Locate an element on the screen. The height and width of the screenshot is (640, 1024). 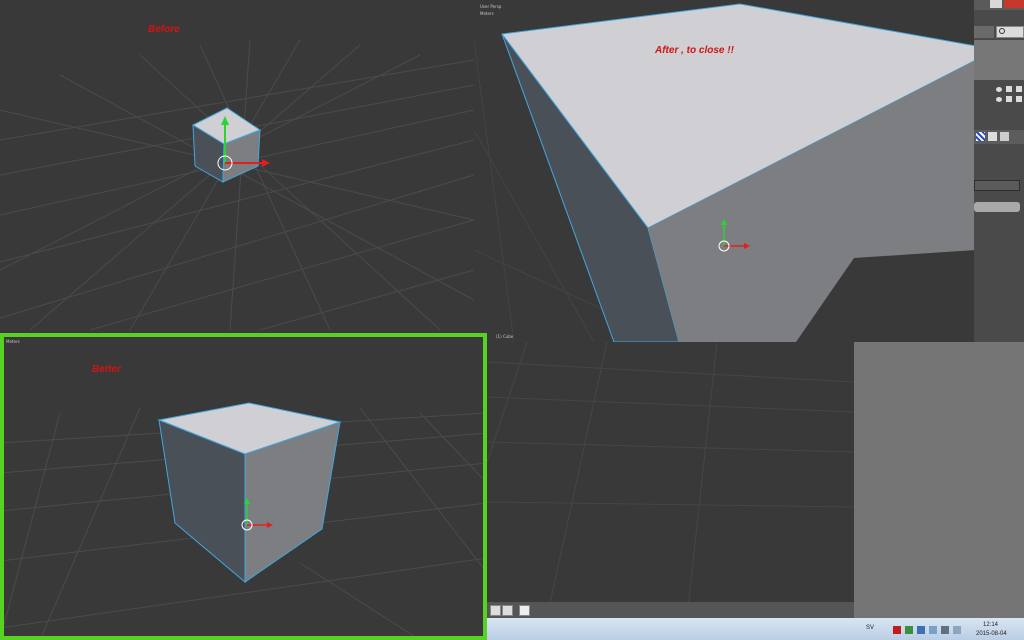
gizmo-x-arrow is located at coordinates (266, 163).